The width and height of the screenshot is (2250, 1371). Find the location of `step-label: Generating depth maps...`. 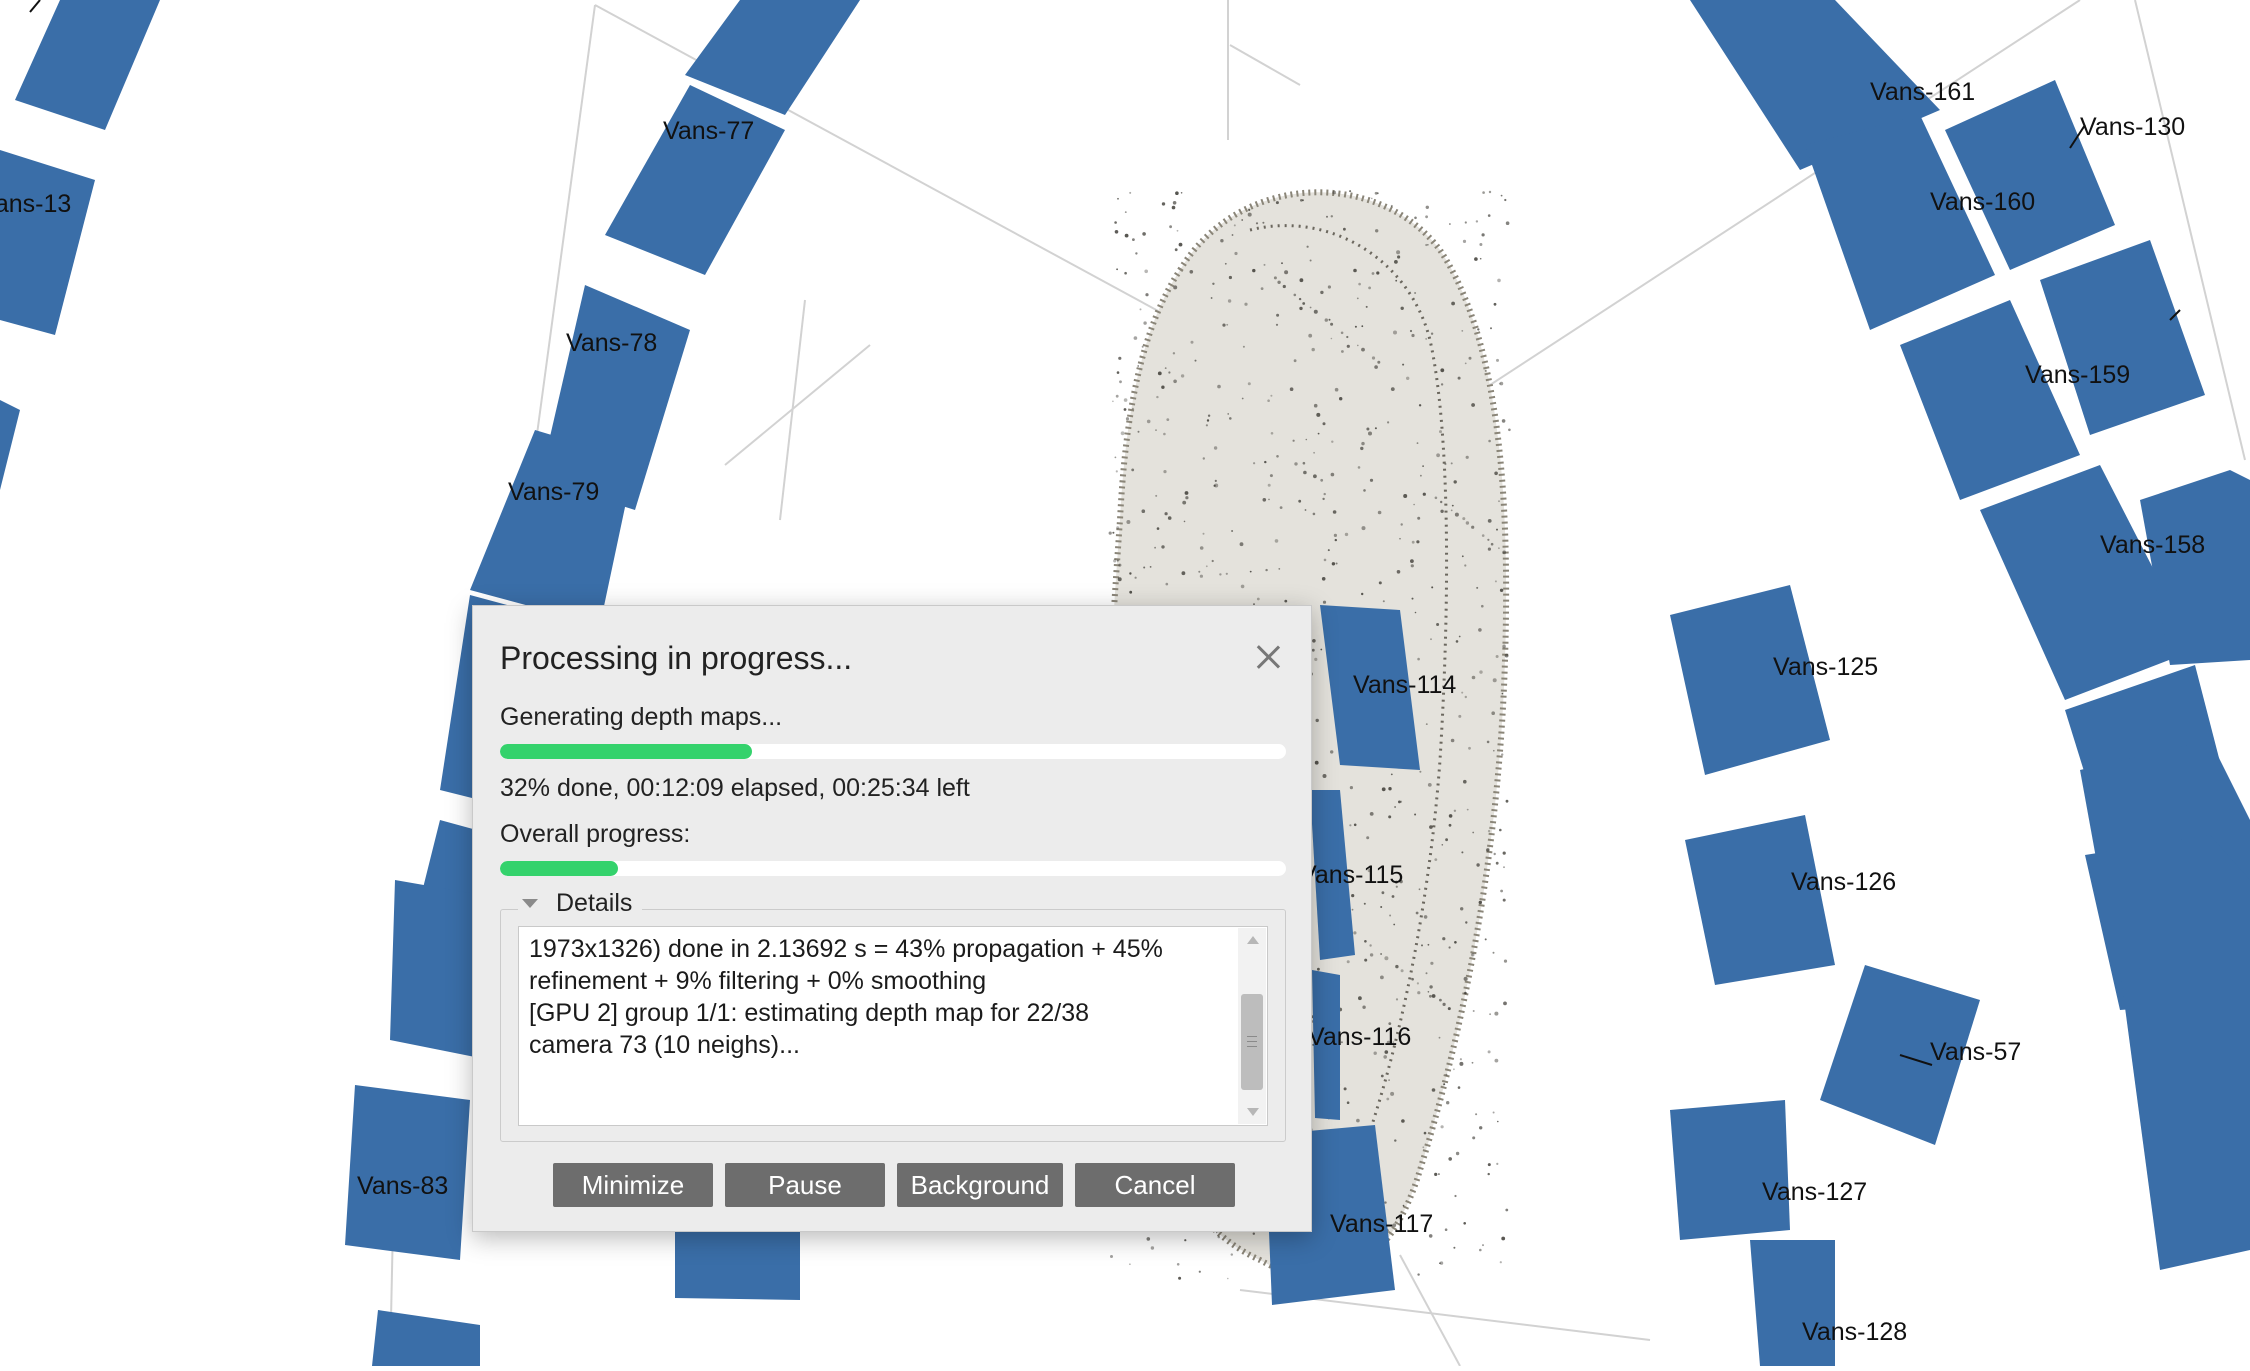

step-label: Generating depth maps... is located at coordinates (641, 717).